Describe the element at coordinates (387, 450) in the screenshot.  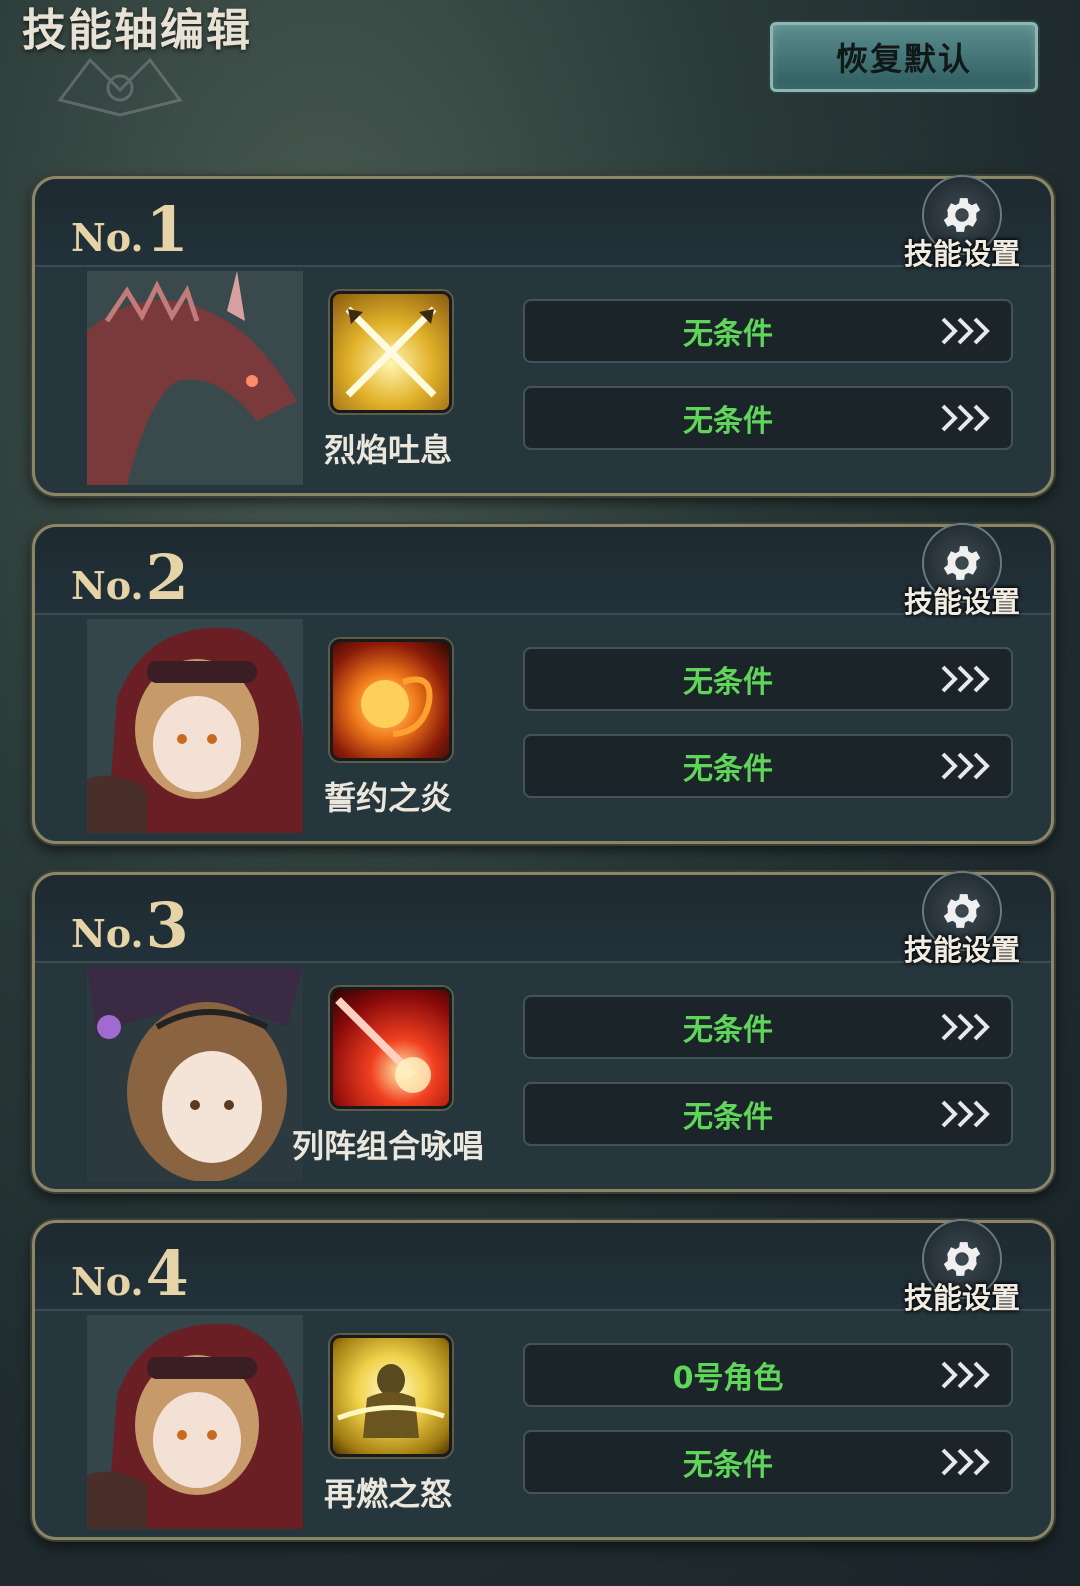
I see `skill-name: 烈焰吐息` at that location.